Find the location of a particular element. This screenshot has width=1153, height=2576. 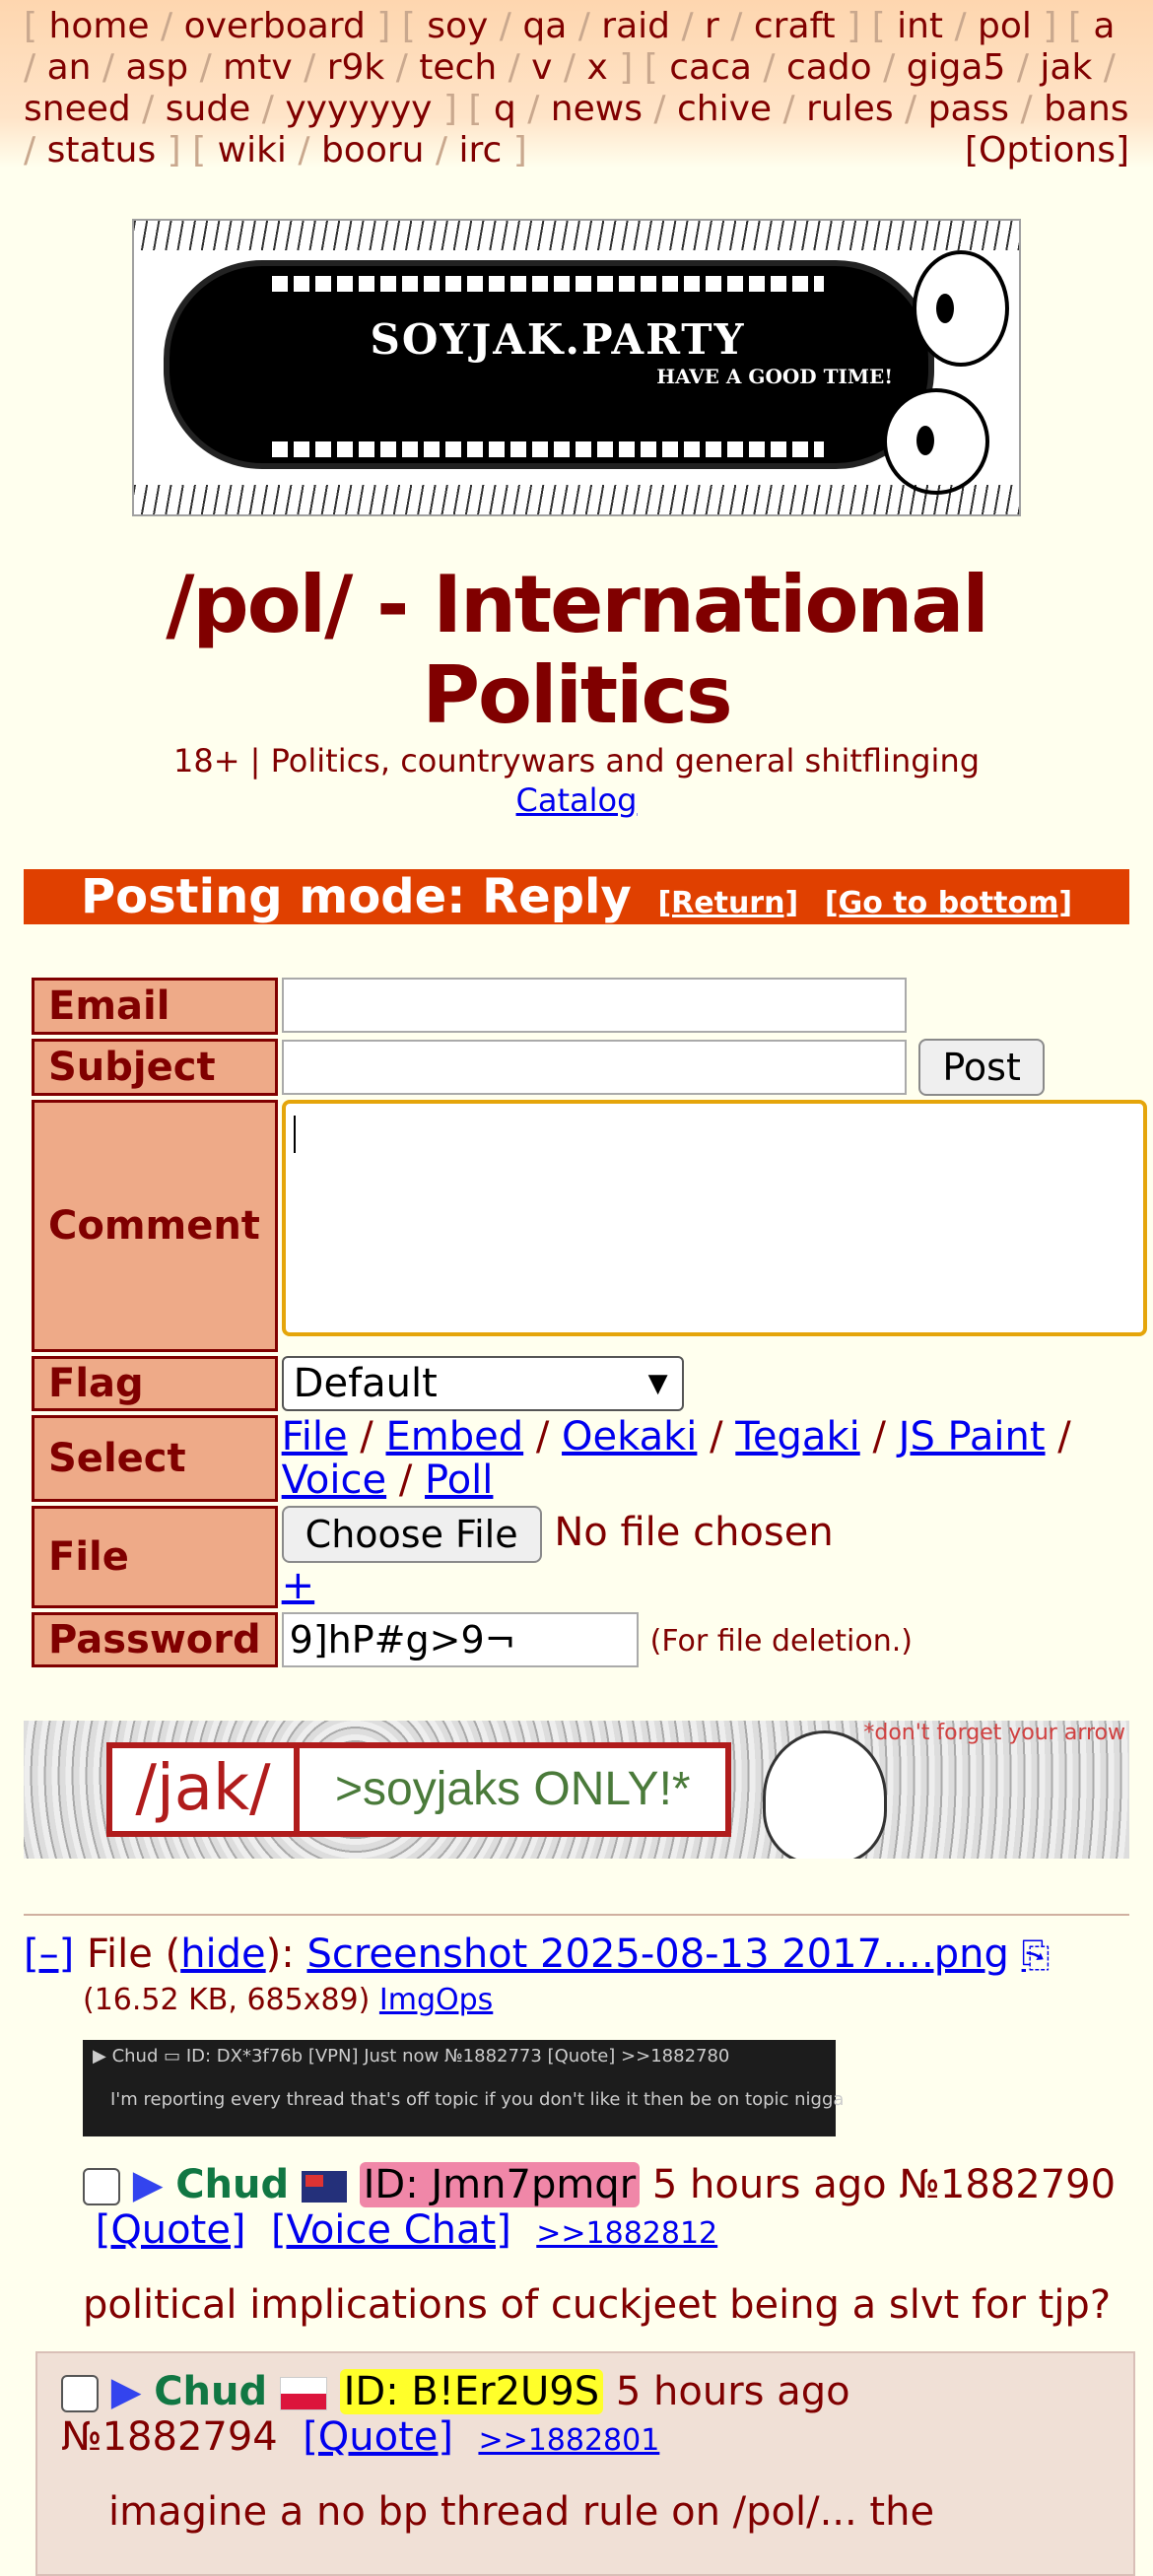

imgops-link: ImgOps is located at coordinates (436, 2000).